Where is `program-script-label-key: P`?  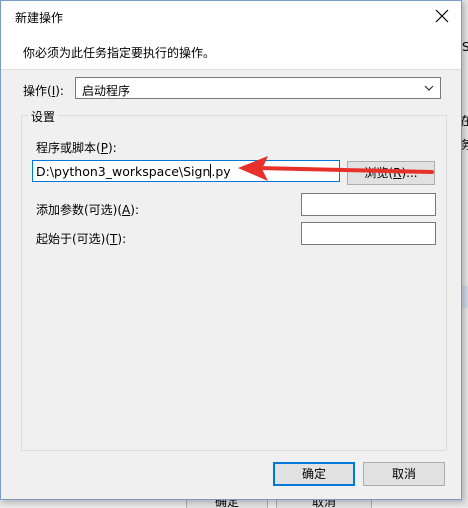
program-script-label-key: P is located at coordinates (104, 148).